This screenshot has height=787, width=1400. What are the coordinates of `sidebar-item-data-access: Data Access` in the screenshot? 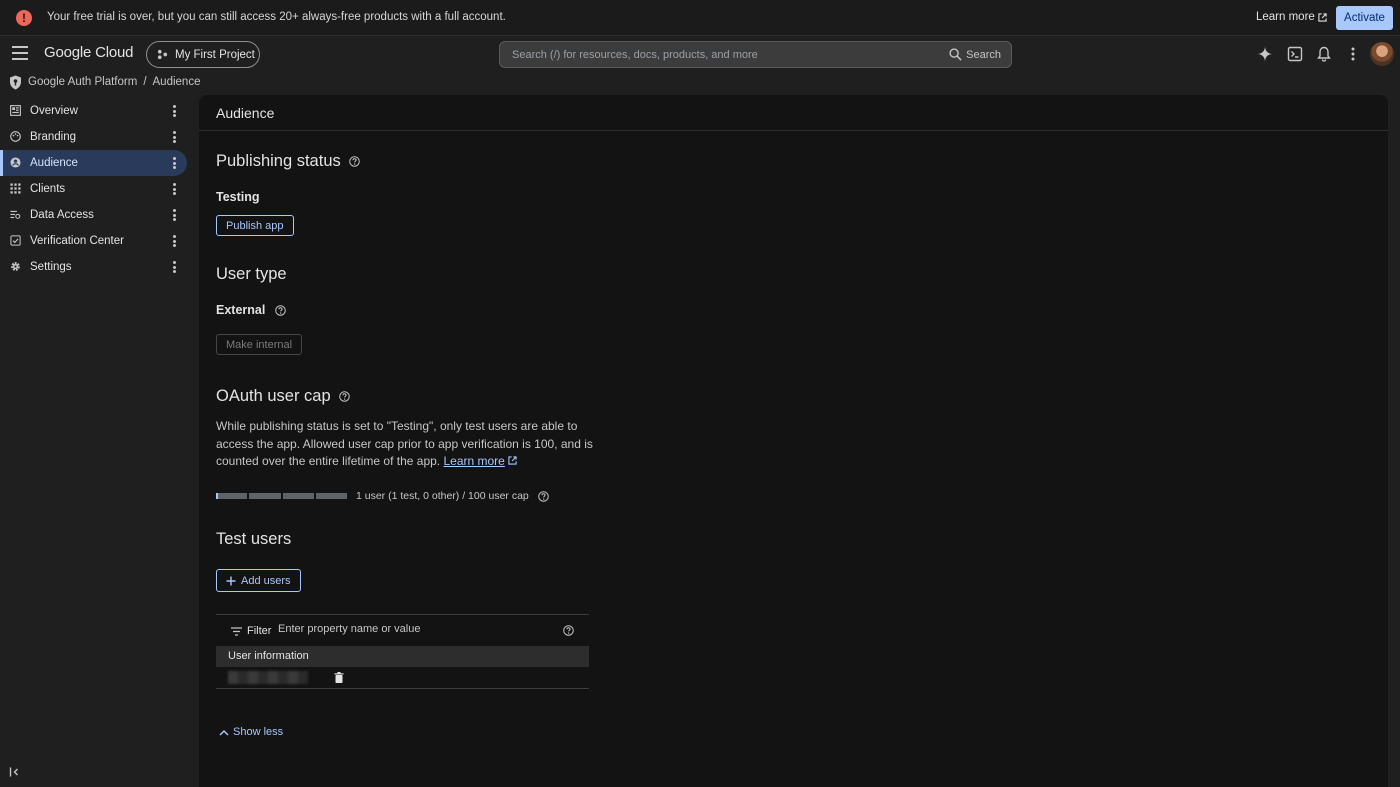 It's located at (93, 215).